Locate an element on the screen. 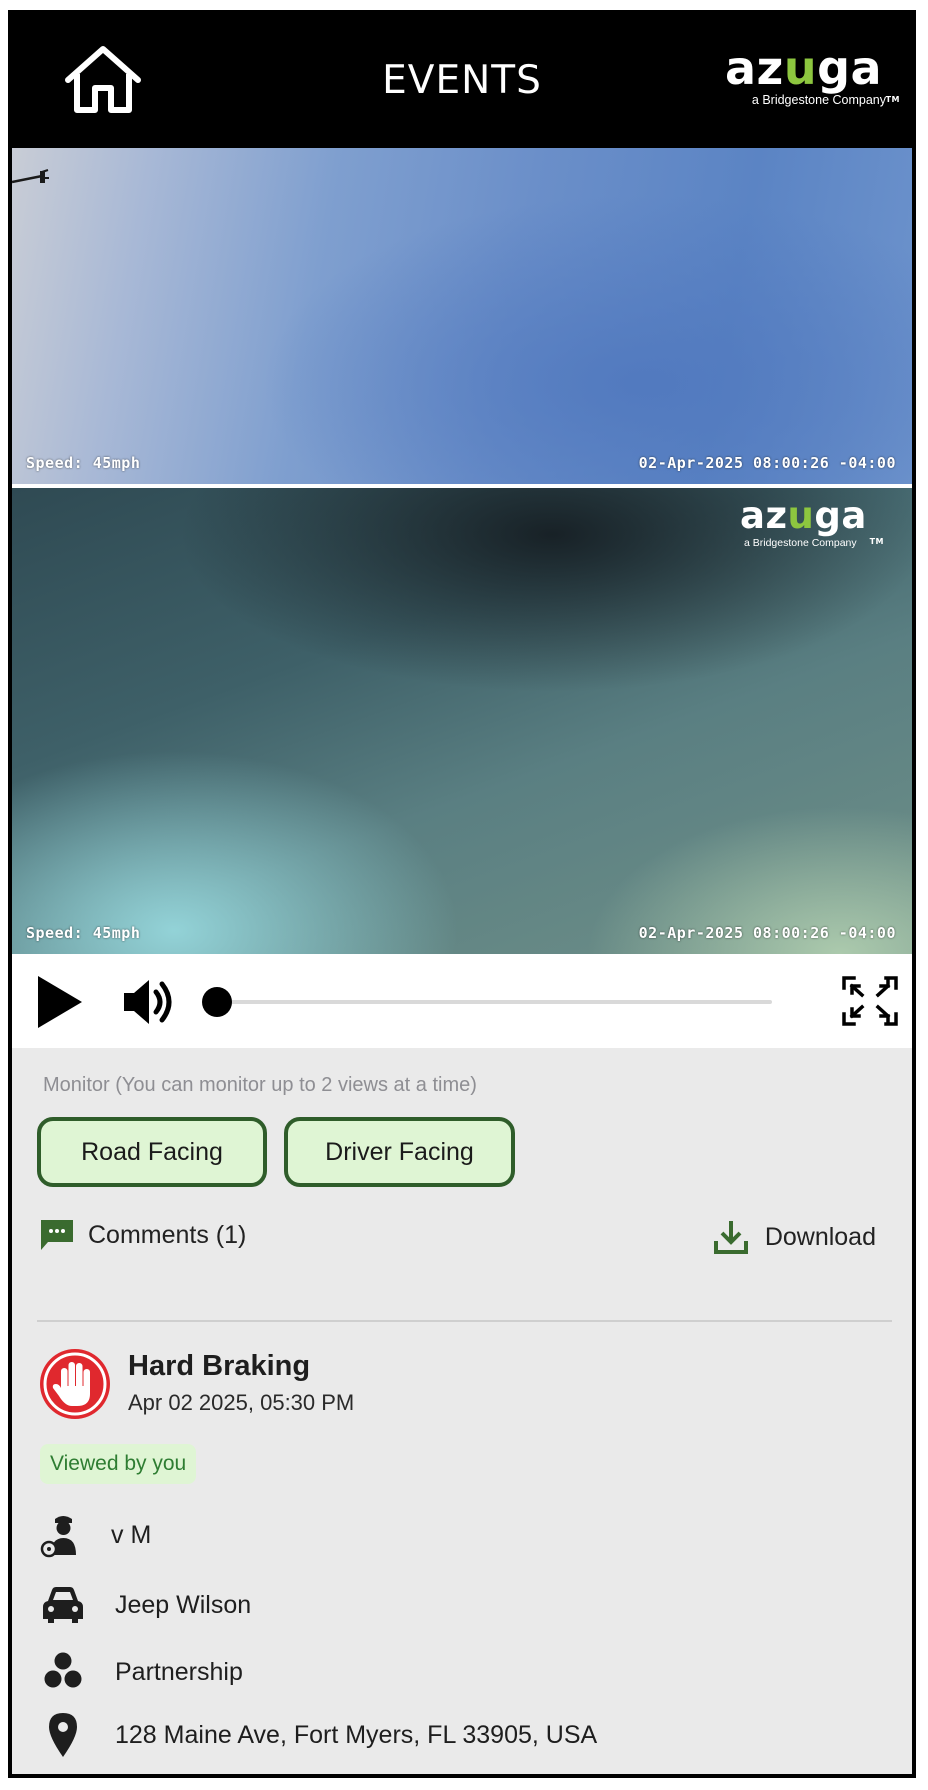 Image resolution: width=928 pixels, height=1790 pixels. watermark-tagline: a Bridgestone Company is located at coordinates (800, 543).